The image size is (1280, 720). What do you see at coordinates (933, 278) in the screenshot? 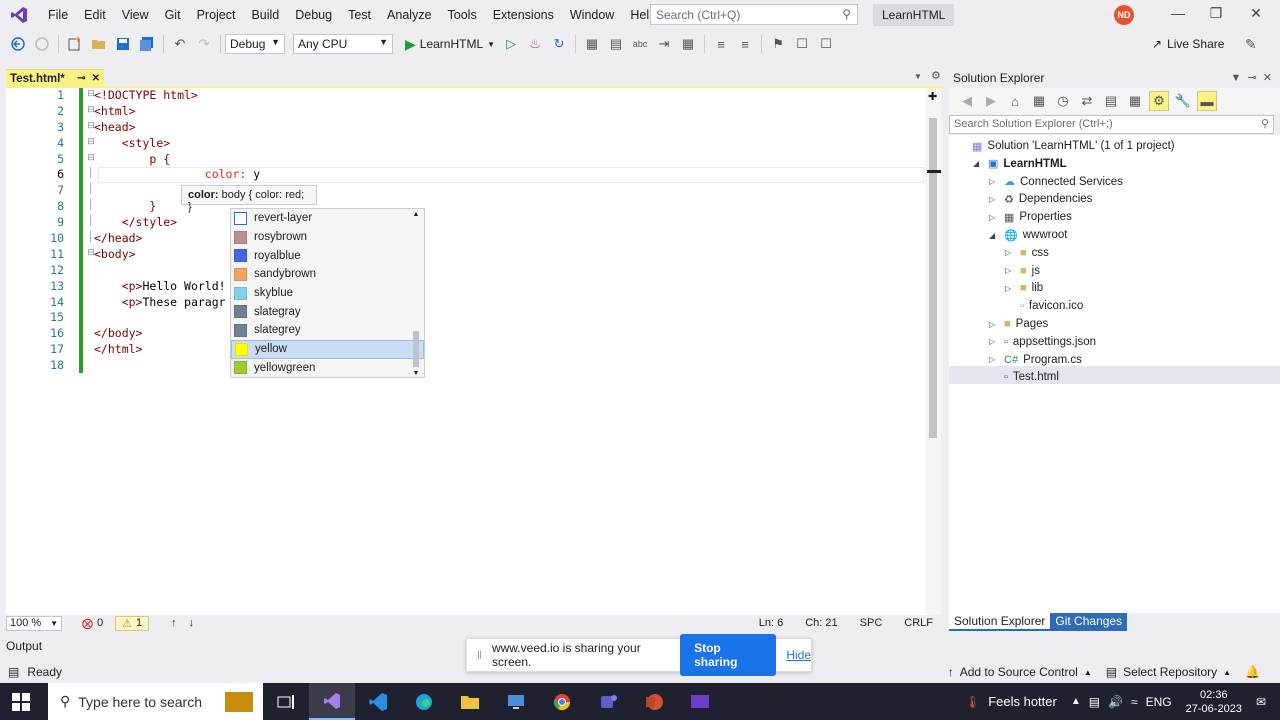
I see `scrollbar-thumb` at bounding box center [933, 278].